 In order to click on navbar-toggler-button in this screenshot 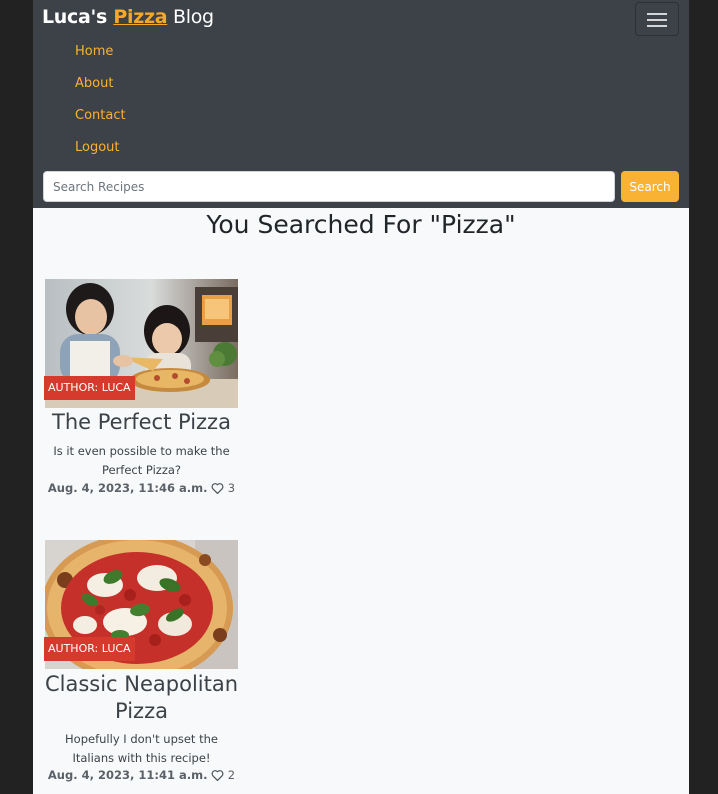, I will do `click(657, 19)`.